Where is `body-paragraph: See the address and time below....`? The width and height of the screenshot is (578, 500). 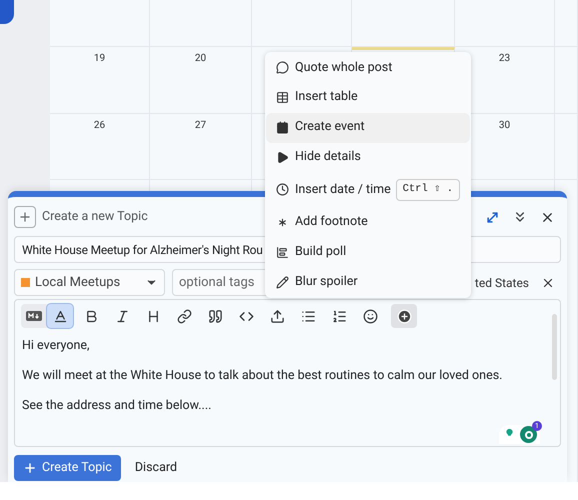
body-paragraph: See the address and time below.... is located at coordinates (117, 405).